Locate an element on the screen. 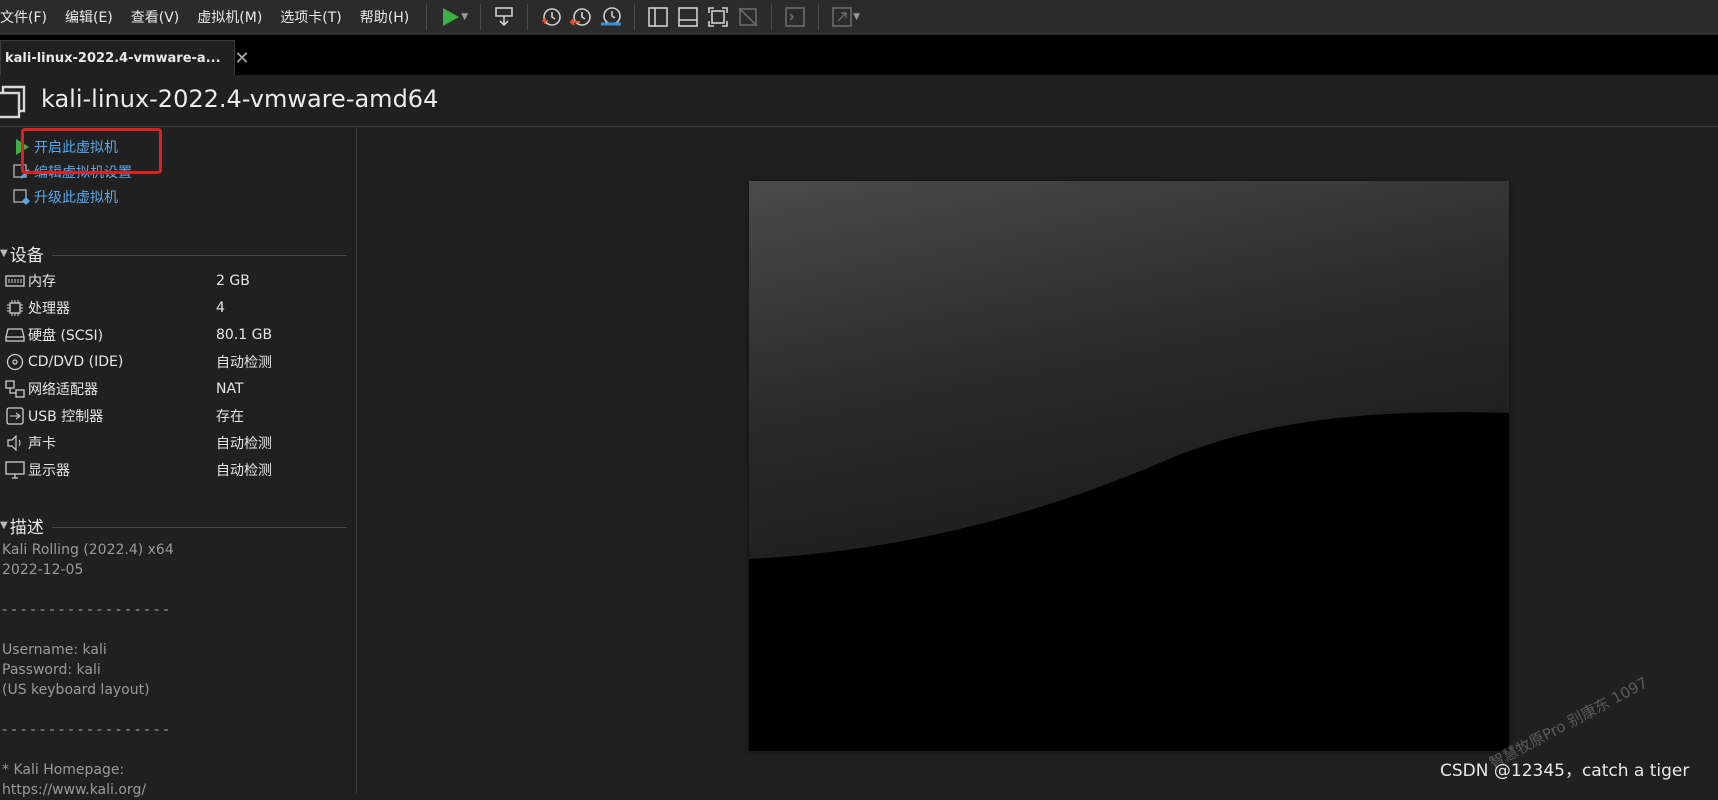  highlight-annotation is located at coordinates (91, 151).